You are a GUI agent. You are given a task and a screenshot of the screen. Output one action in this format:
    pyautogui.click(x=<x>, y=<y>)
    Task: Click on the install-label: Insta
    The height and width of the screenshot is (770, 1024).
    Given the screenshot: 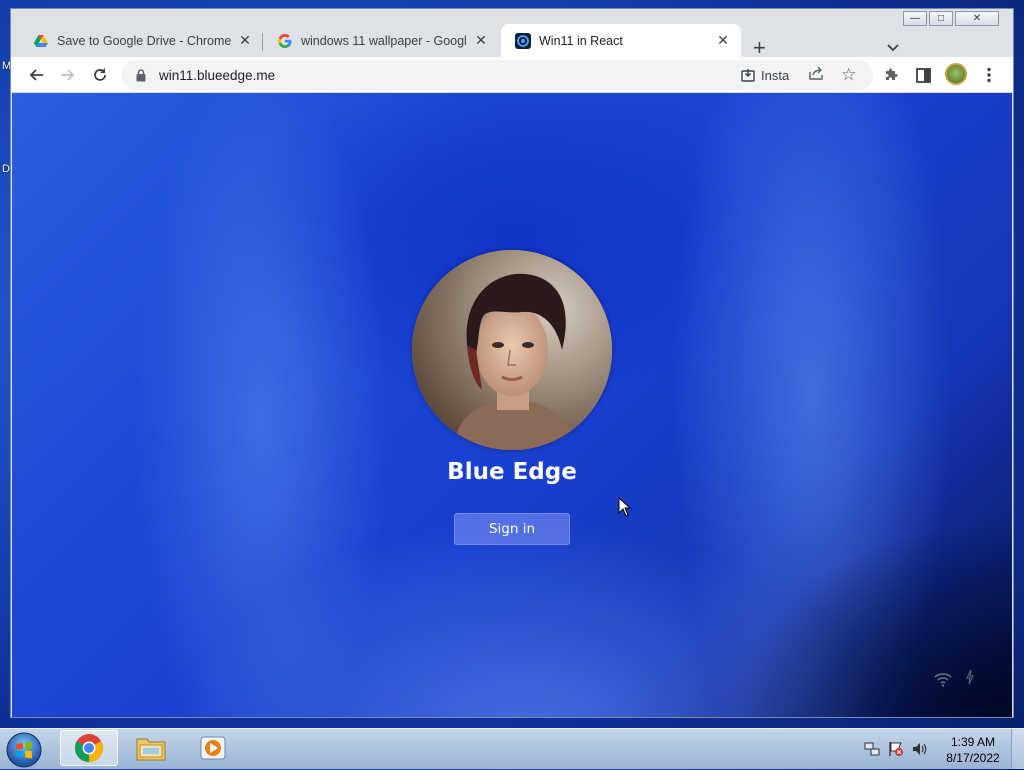 What is the action you would take?
    pyautogui.click(x=775, y=75)
    